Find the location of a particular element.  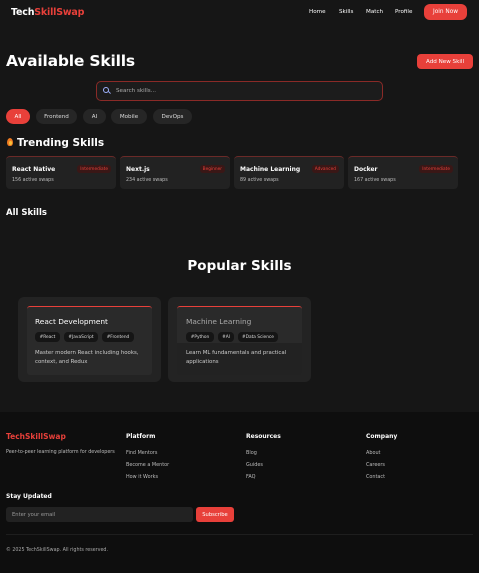

footer-col-platform-title: Platform is located at coordinates (141, 436).